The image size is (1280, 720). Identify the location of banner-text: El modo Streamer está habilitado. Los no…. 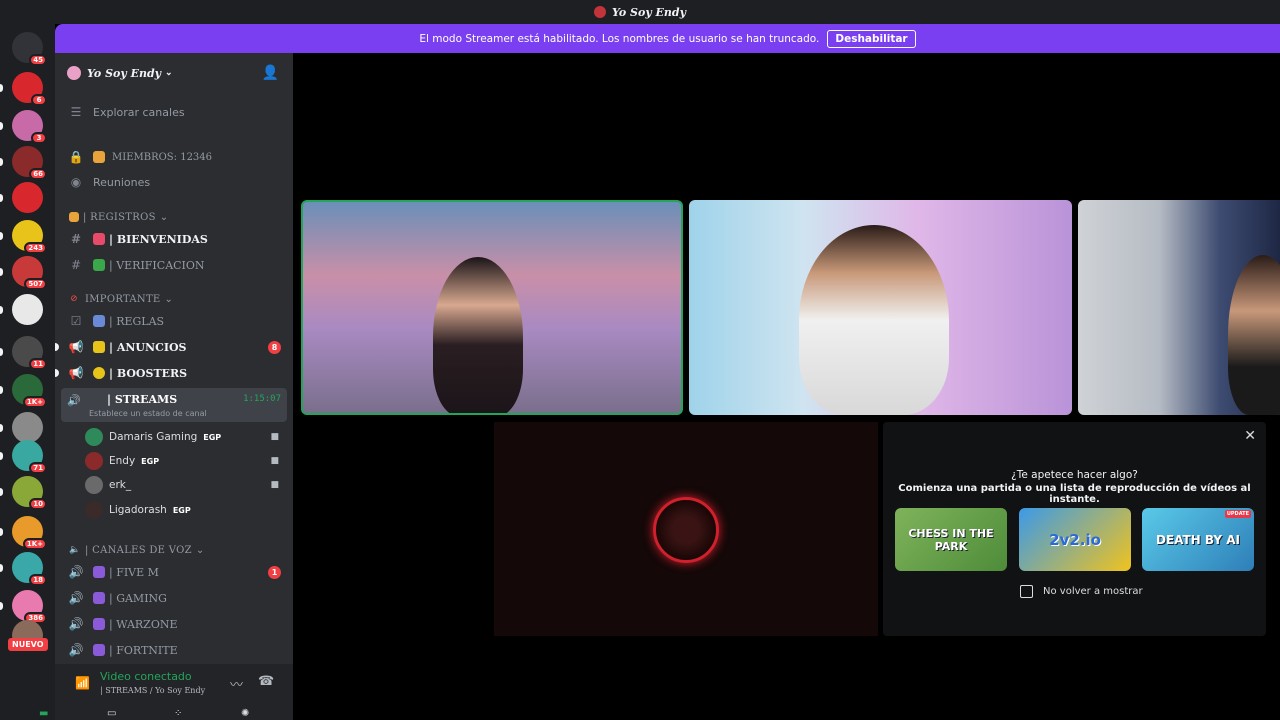
(619, 38).